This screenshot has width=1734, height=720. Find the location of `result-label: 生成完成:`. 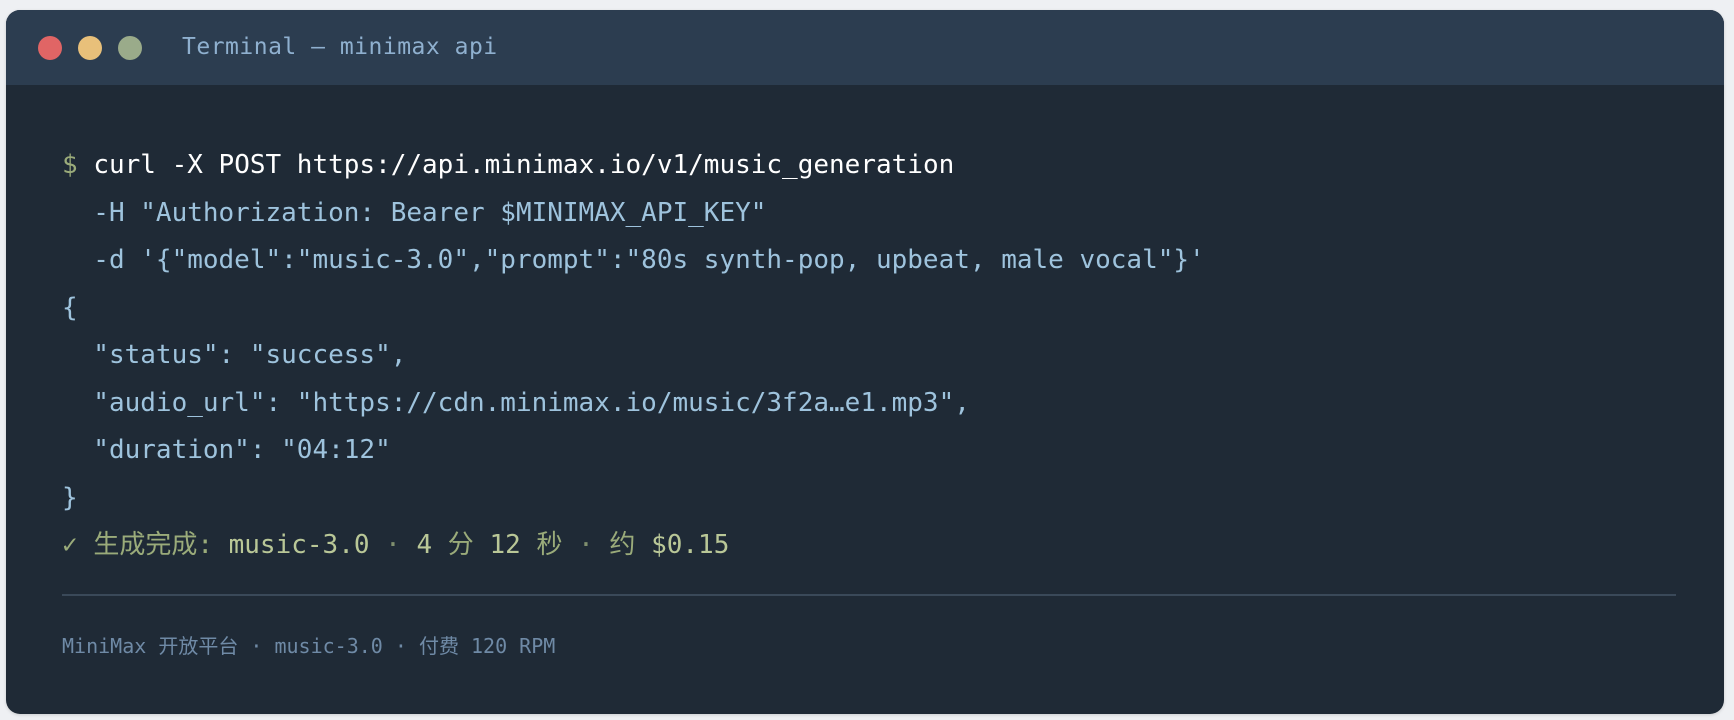

result-label: 生成完成: is located at coordinates (153, 545).